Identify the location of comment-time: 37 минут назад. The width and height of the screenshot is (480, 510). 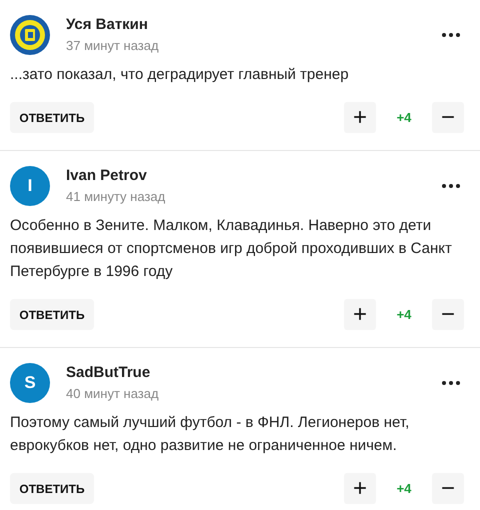
(112, 46).